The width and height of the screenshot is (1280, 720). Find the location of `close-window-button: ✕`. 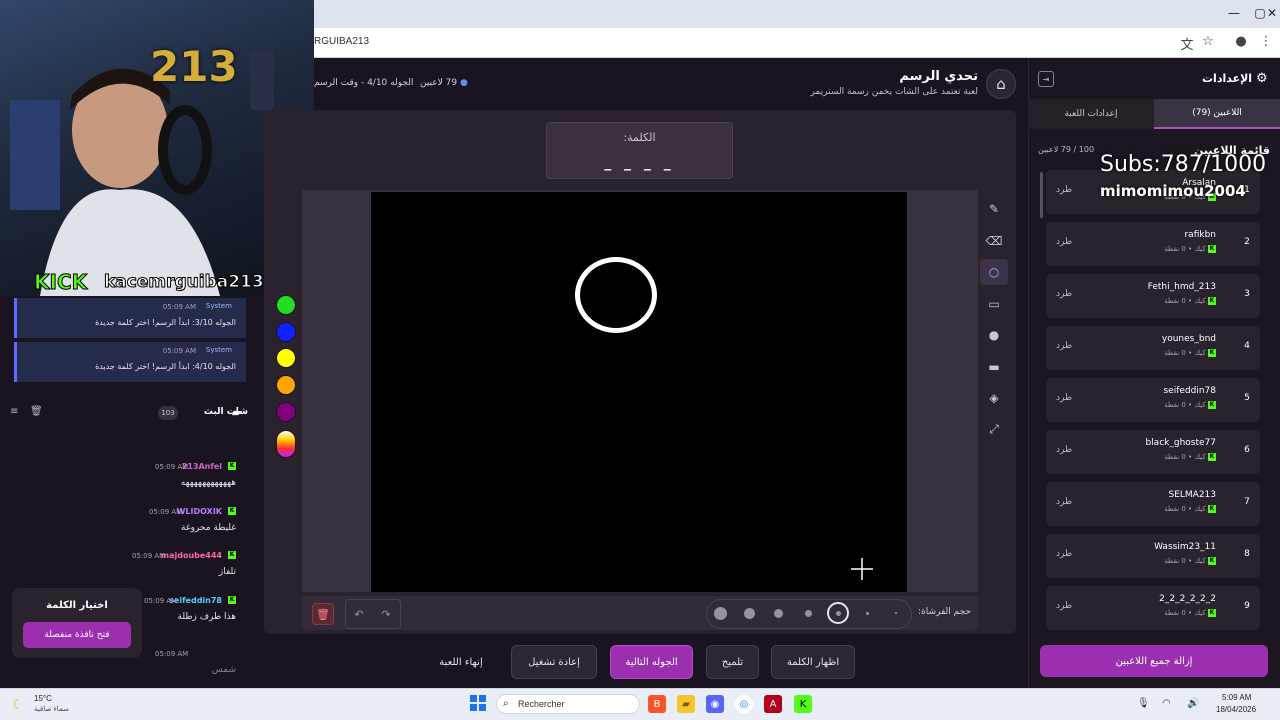

close-window-button: ✕ is located at coordinates (1271, 13).